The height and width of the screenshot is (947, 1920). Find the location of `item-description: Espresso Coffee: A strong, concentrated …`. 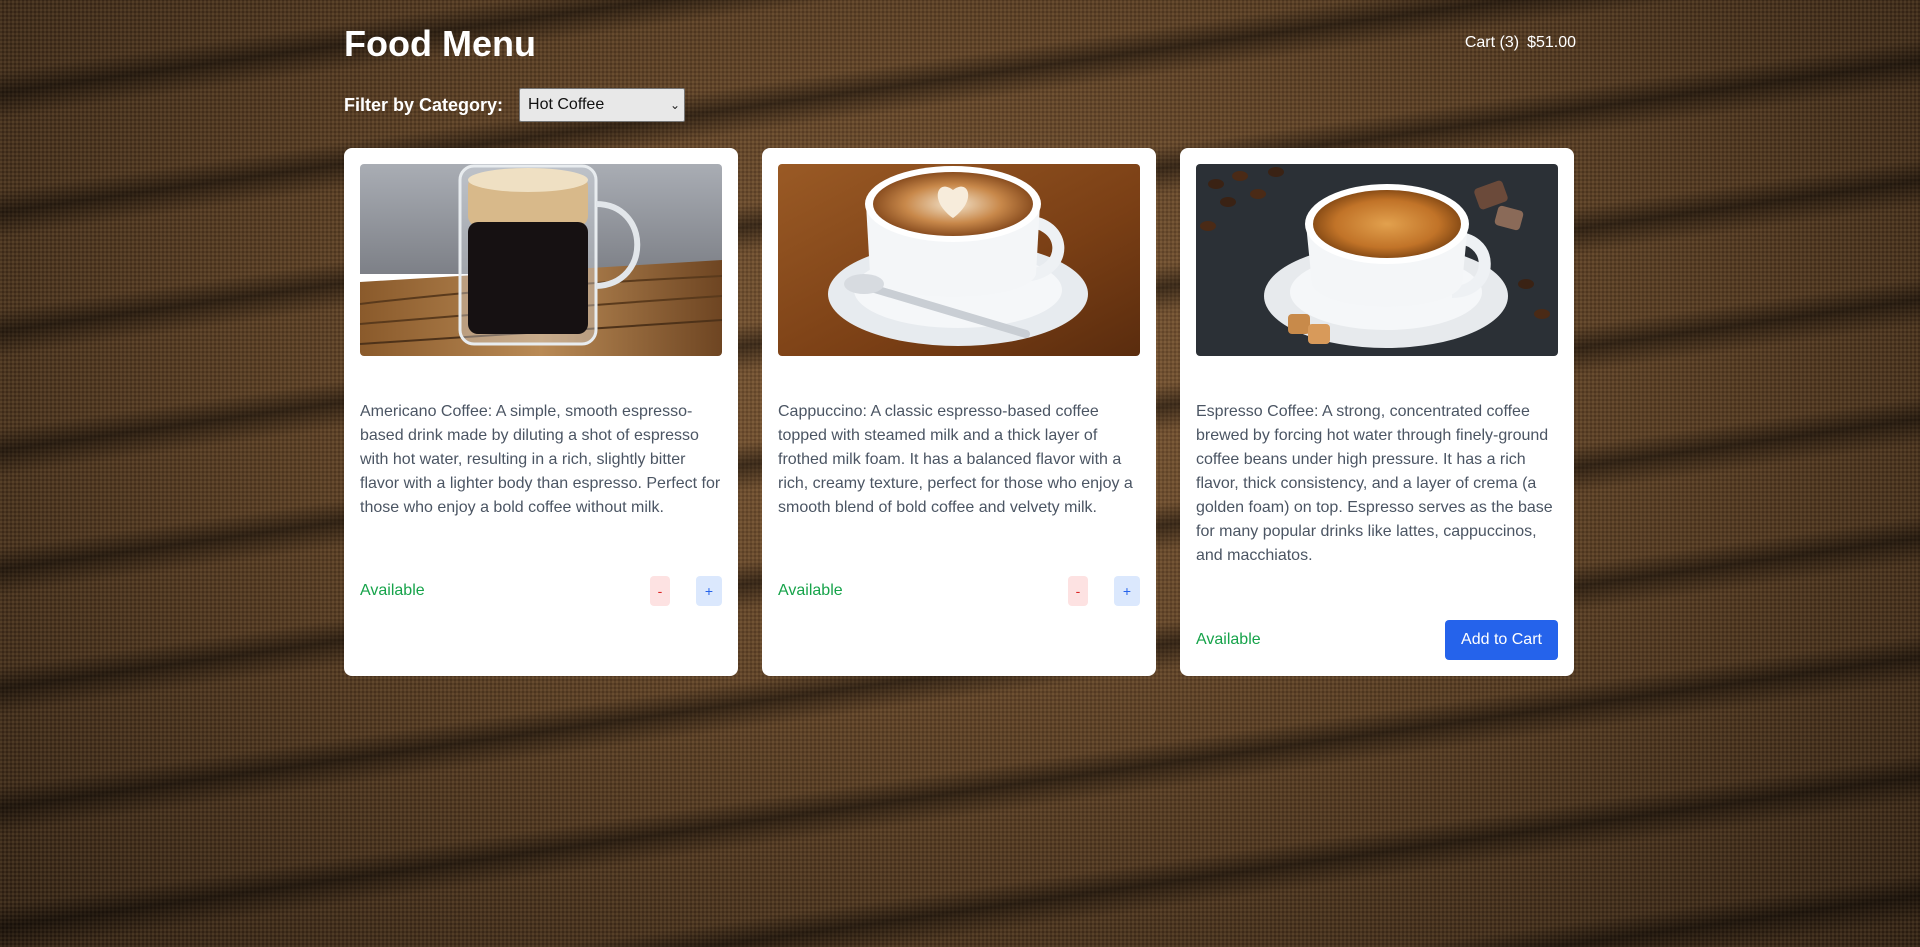

item-description: Espresso Coffee: A strong, concentrated … is located at coordinates (1374, 483).